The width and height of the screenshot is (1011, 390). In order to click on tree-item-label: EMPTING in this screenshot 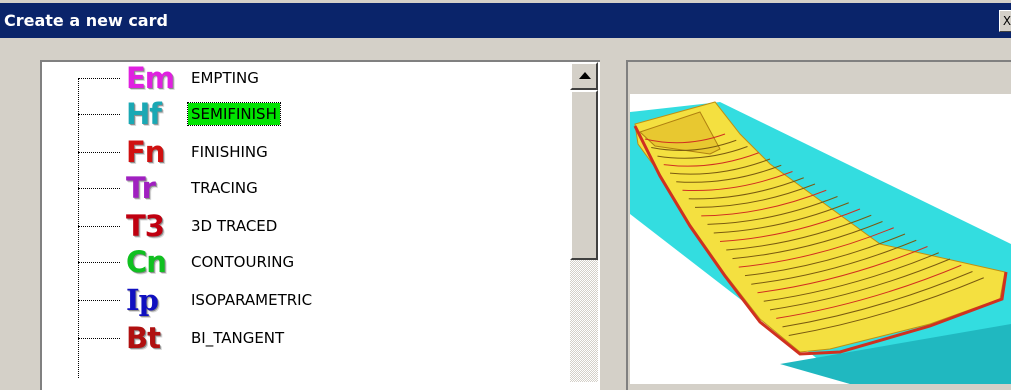, I will do `click(225, 78)`.